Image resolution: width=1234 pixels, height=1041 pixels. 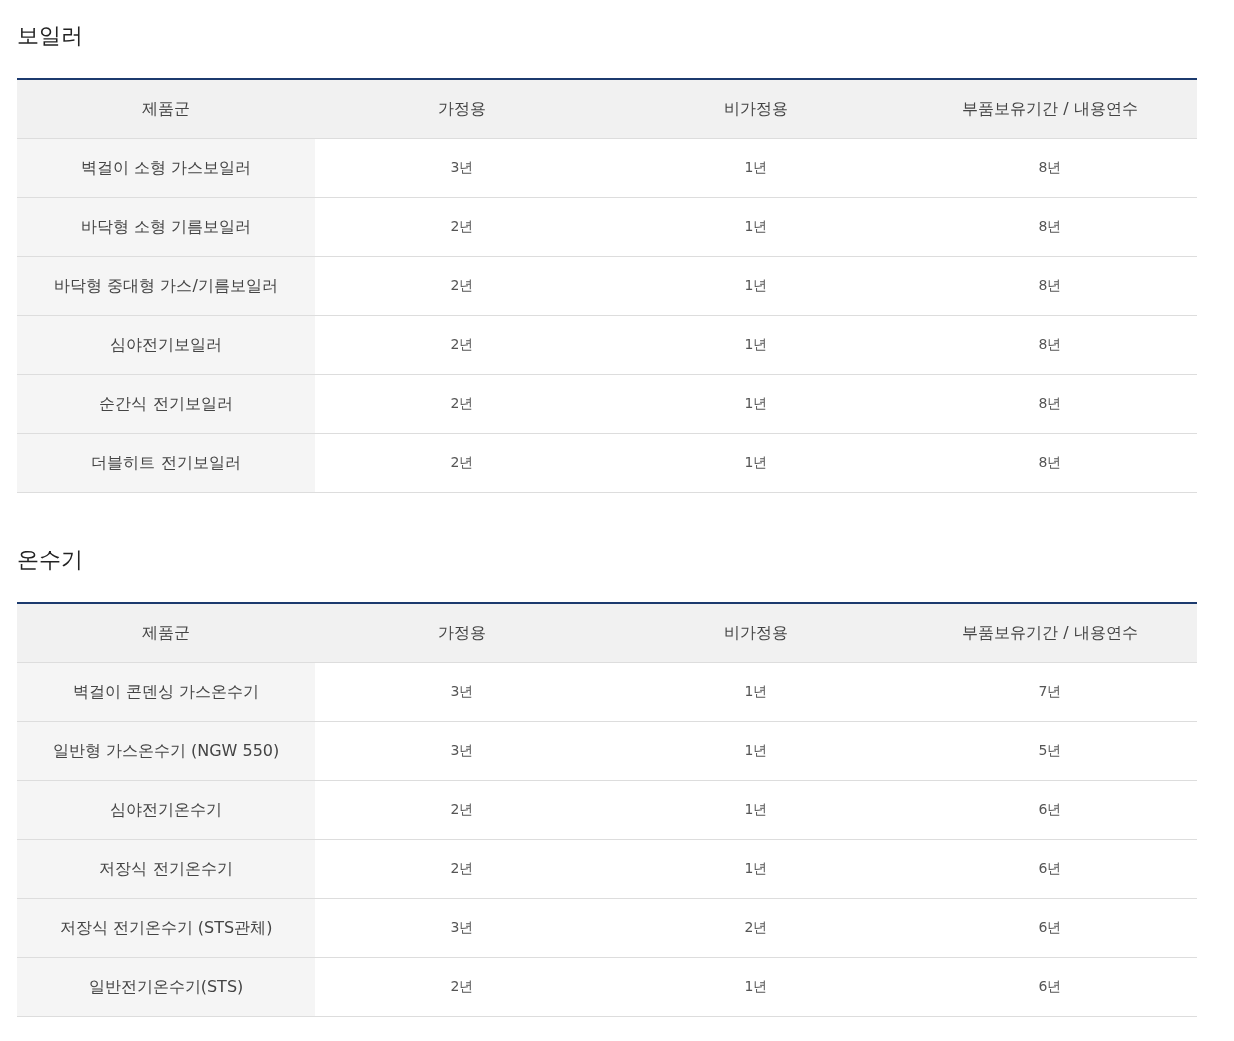 What do you see at coordinates (166, 168) in the screenshot?
I see `product-cell: 벽걸이 소형 가스보일러` at bounding box center [166, 168].